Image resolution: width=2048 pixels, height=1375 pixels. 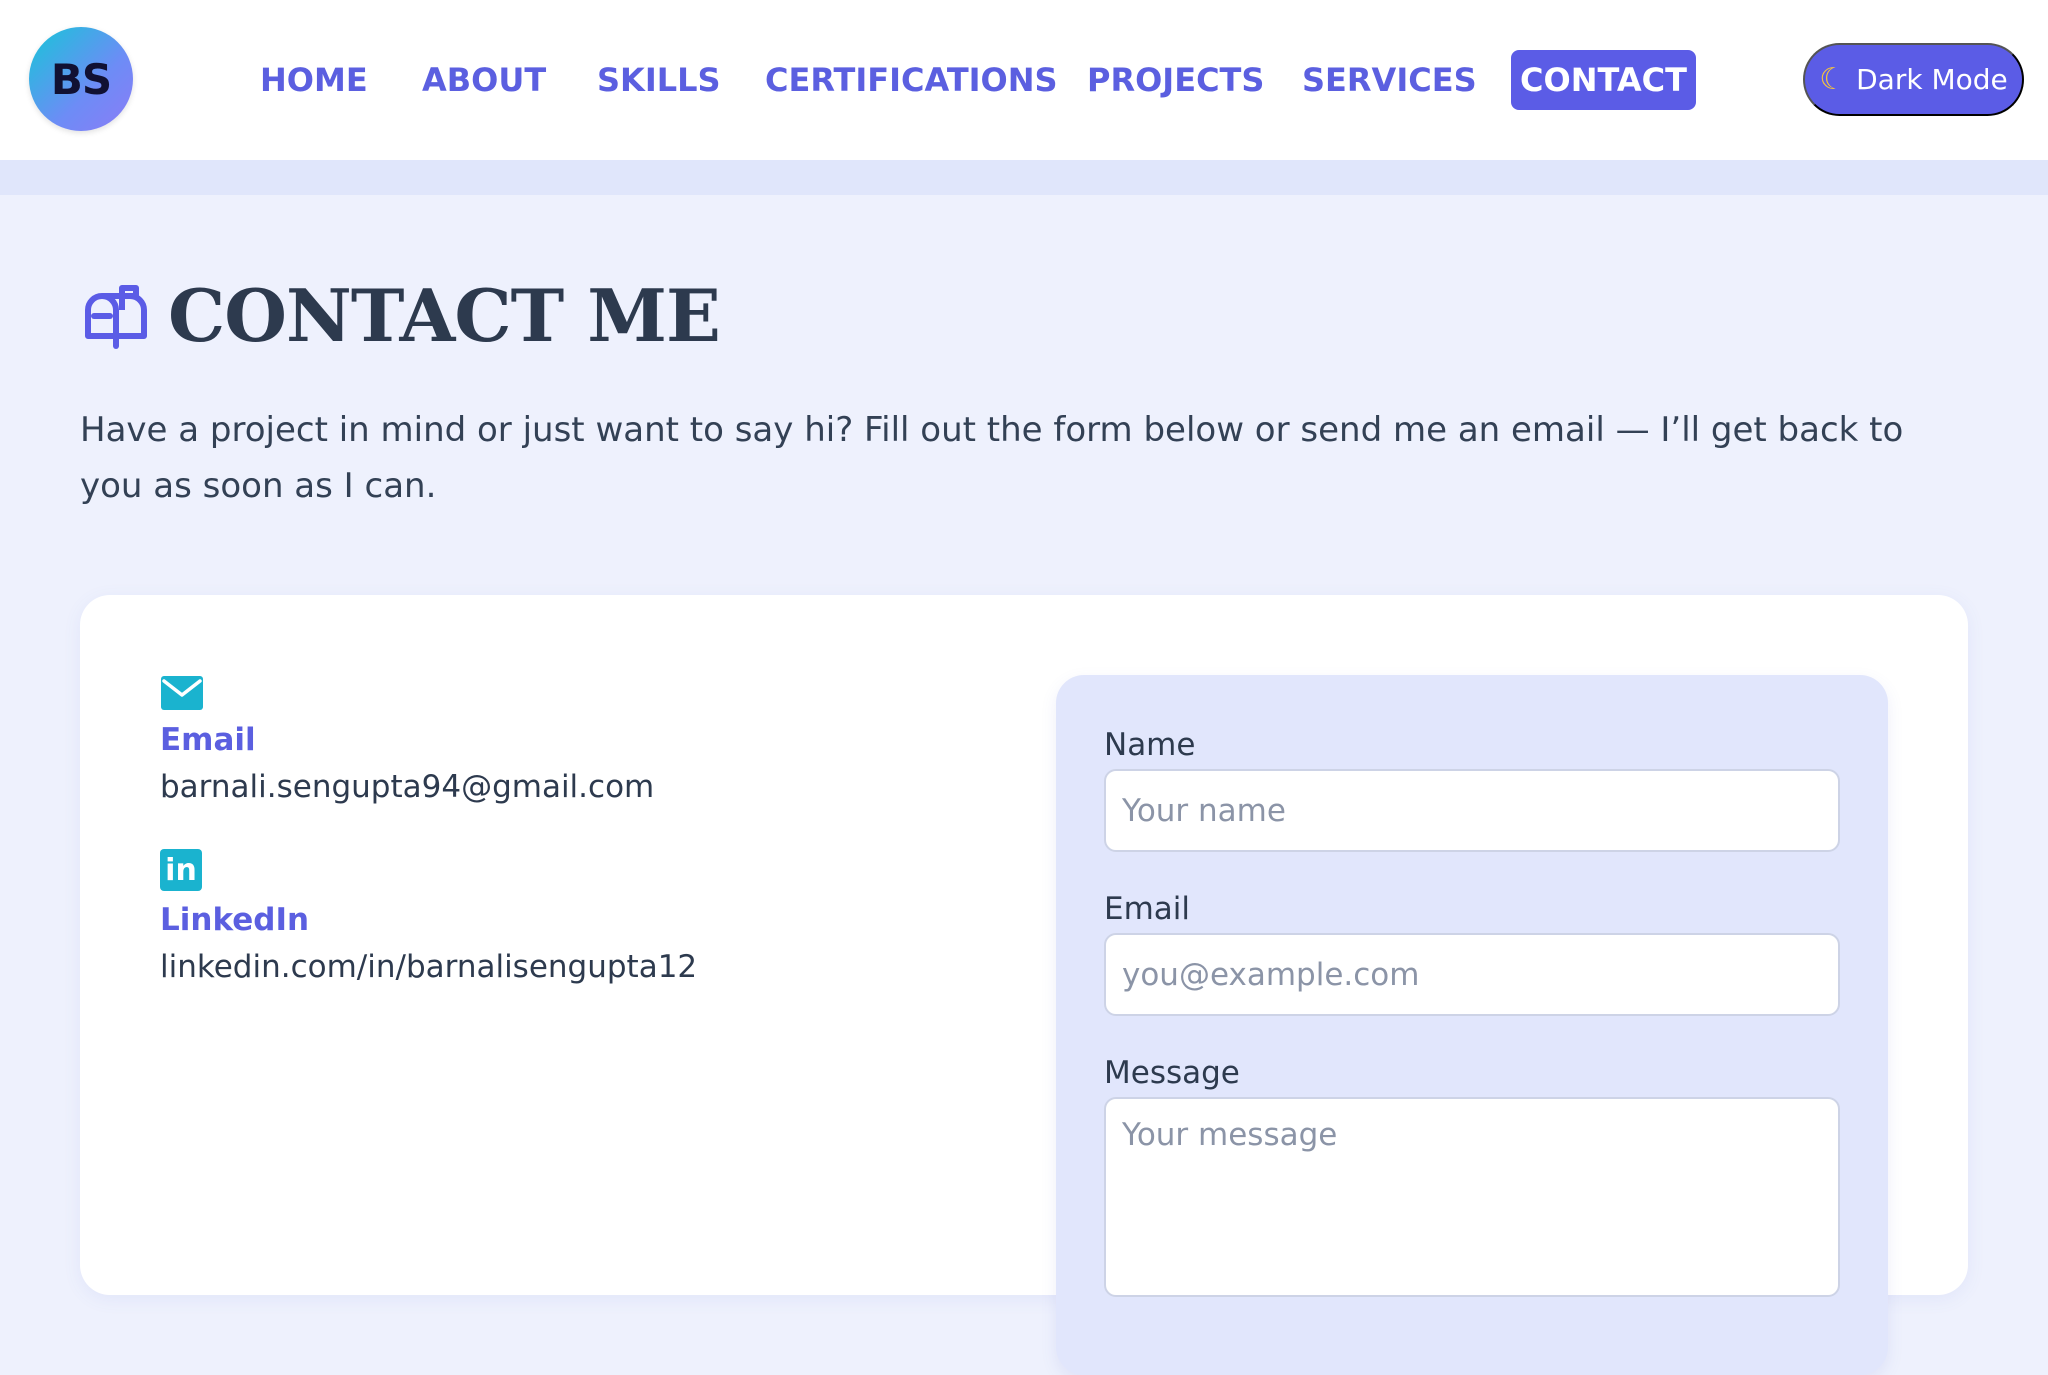 What do you see at coordinates (428, 743) in the screenshot?
I see `contact-email-item: Email barnali.sengupta94@gmail.com` at bounding box center [428, 743].